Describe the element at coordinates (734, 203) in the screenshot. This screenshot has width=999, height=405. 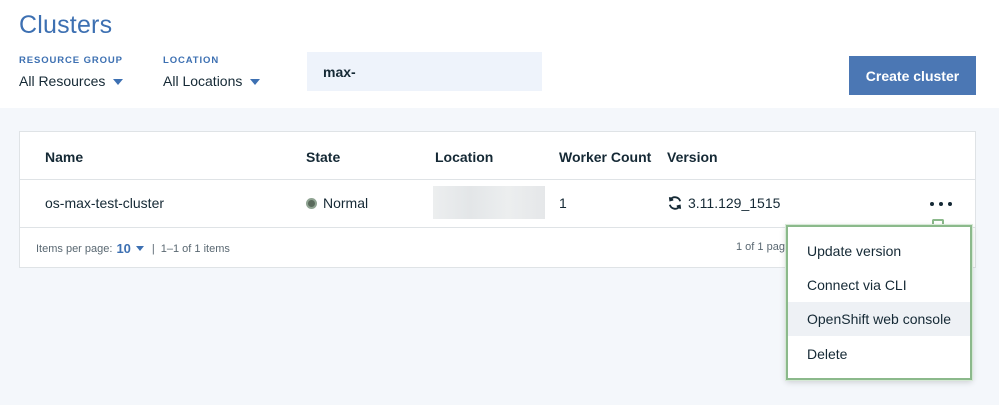
I see `cluster-version-label: 3.11.129_1515` at that location.